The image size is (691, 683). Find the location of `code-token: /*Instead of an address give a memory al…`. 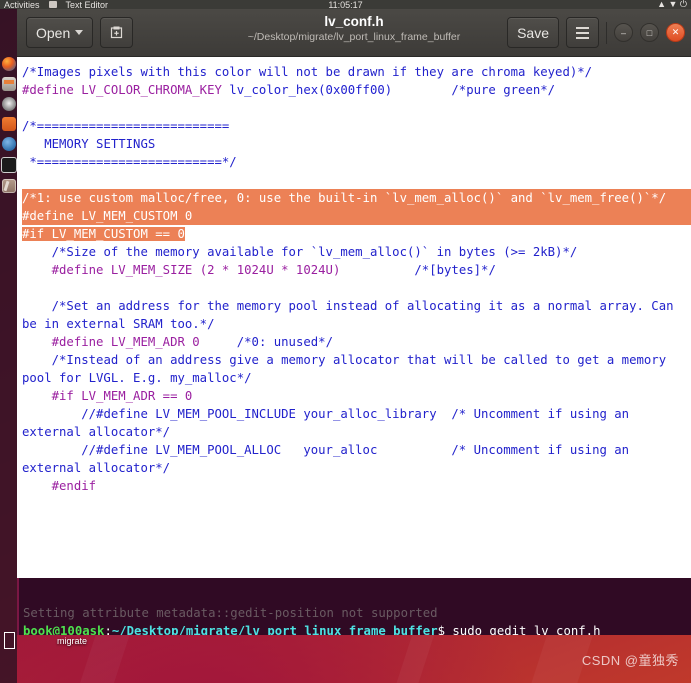

code-token: /*Instead of an address give a memory al… is located at coordinates (348, 369).